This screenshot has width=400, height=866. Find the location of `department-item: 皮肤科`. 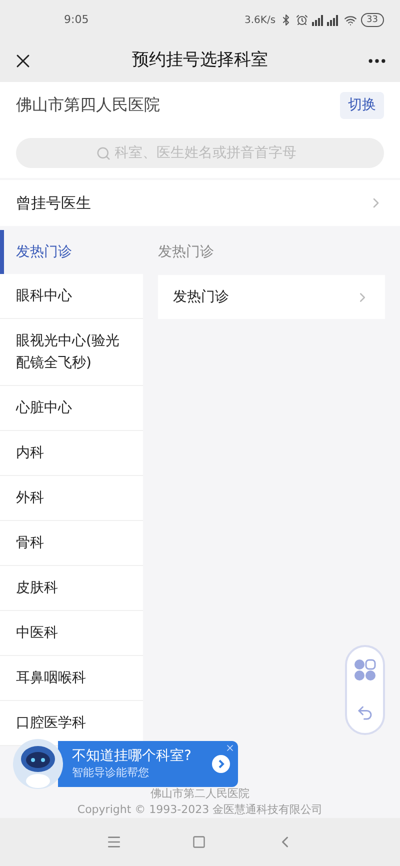

department-item: 皮肤科 is located at coordinates (71, 588).